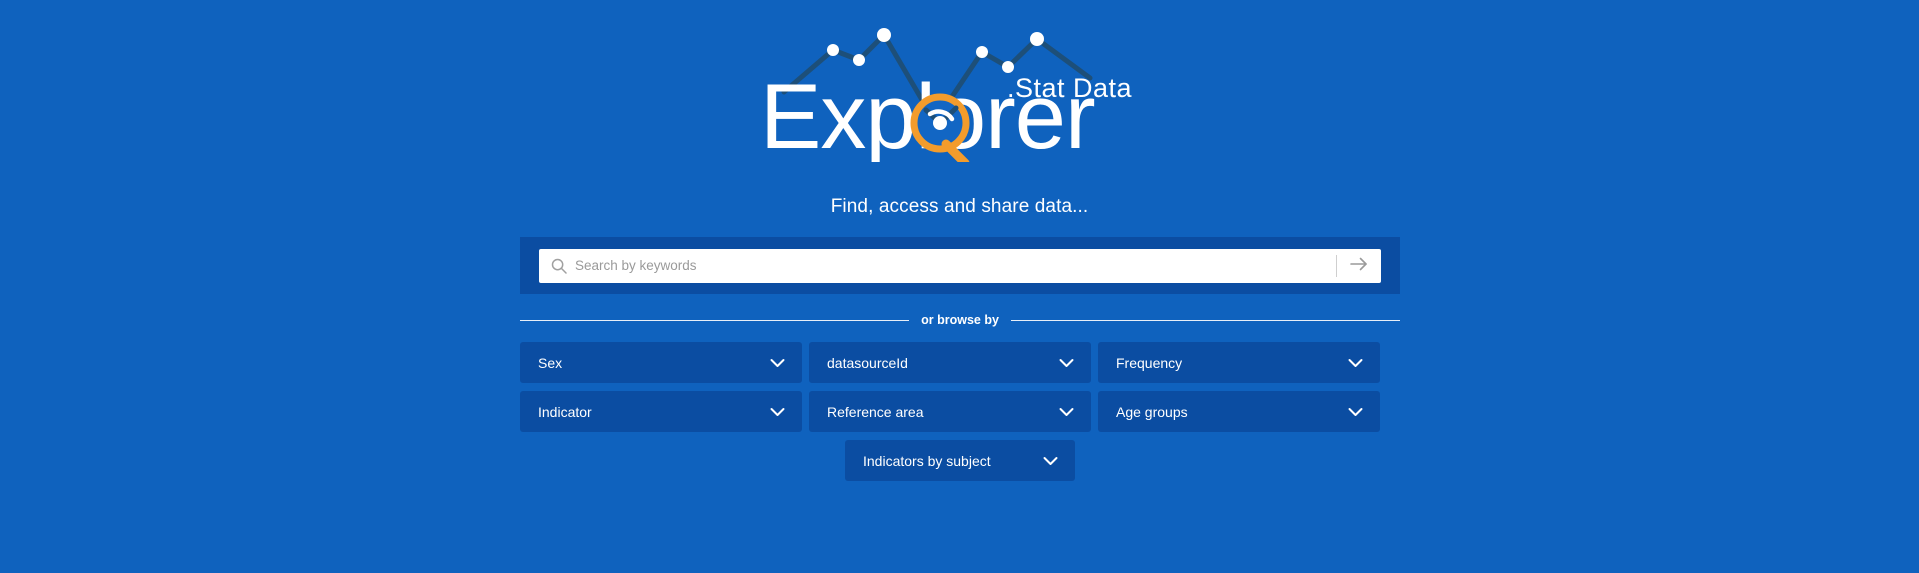 The width and height of the screenshot is (1919, 573). I want to click on browse-by-divider: or browse by, so click(960, 320).